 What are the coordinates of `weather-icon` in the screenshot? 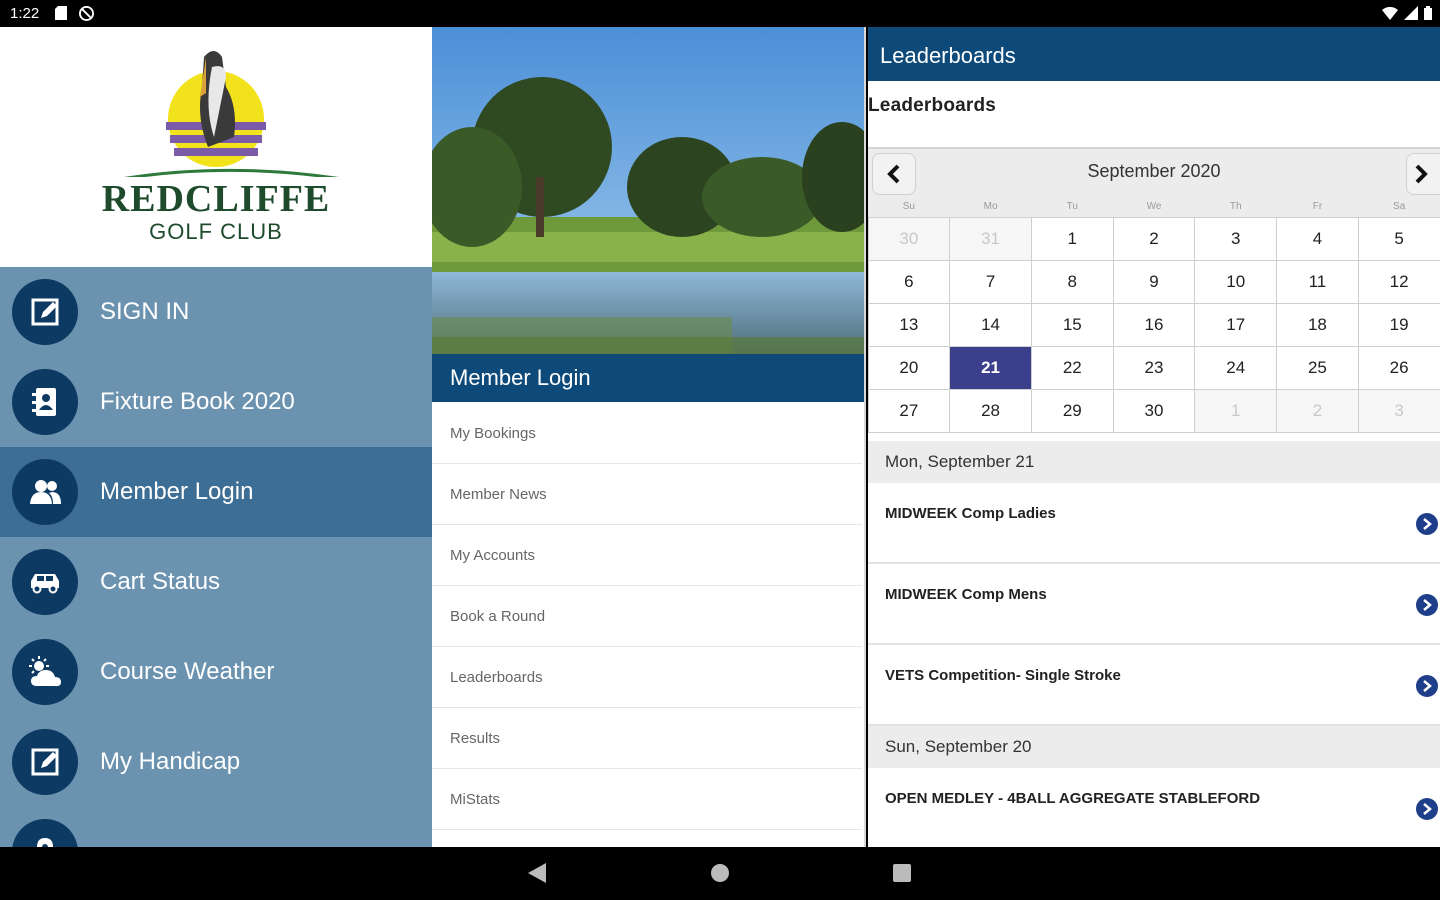 It's located at (45, 672).